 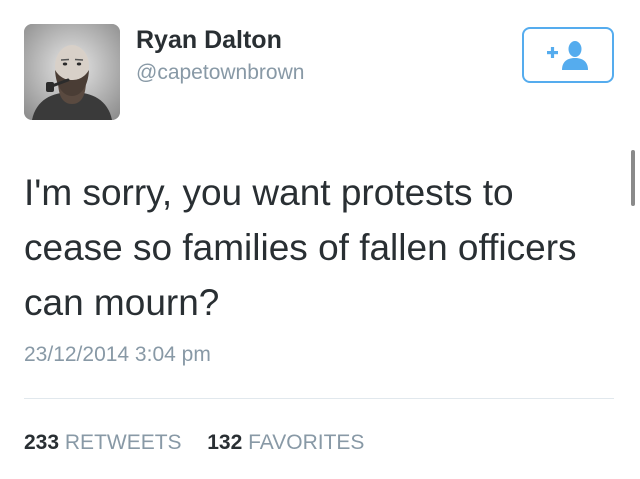 I want to click on retweets-stat: 233 RETWEETS, so click(x=105, y=442).